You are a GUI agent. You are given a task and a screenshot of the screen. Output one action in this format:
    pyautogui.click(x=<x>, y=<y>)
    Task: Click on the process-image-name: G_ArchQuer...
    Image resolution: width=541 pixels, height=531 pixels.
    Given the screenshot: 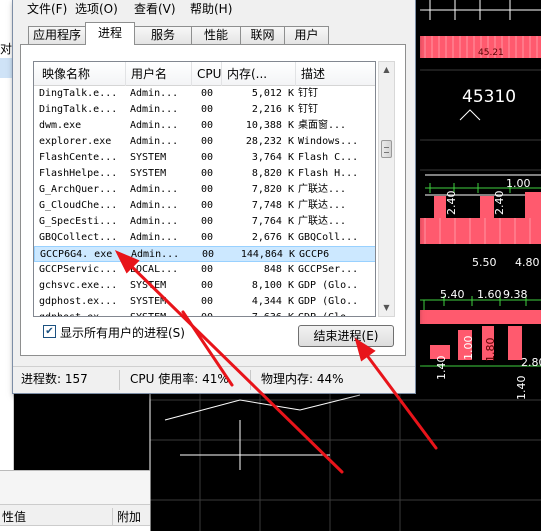 What is the action you would take?
    pyautogui.click(x=78, y=189)
    